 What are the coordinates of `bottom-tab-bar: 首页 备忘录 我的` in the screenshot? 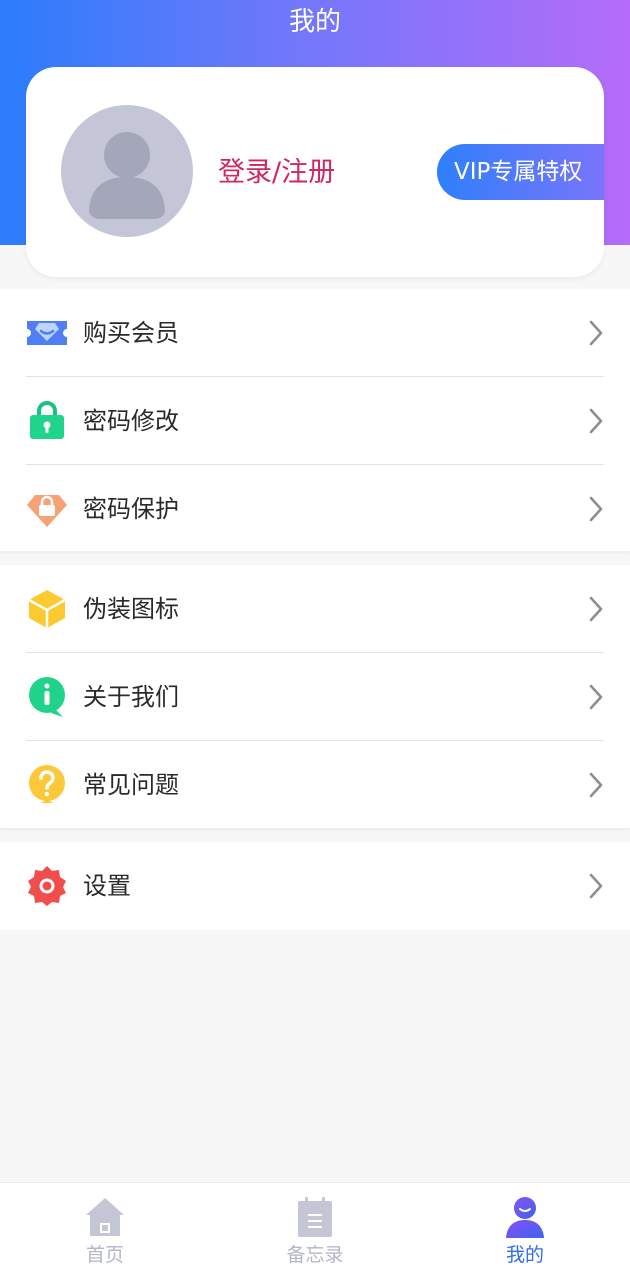 It's located at (315, 1231).